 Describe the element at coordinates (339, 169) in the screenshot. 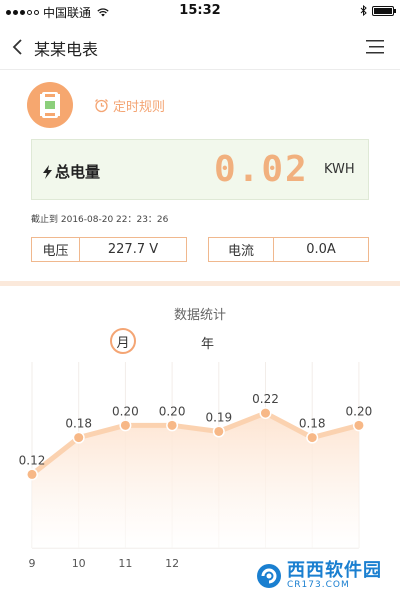

I see `total-energy-unit: KWH` at that location.